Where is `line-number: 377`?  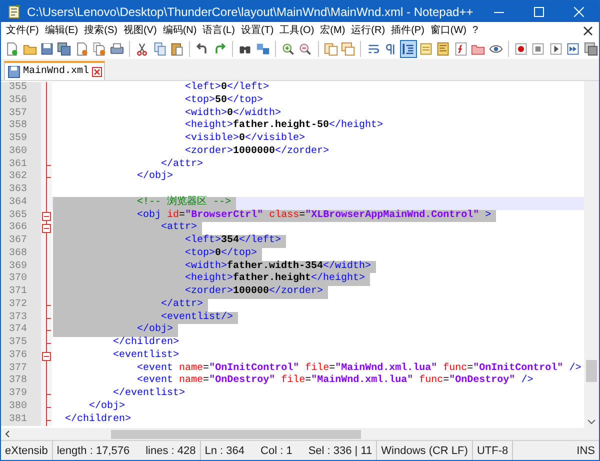
line-number: 377 is located at coordinates (21, 369).